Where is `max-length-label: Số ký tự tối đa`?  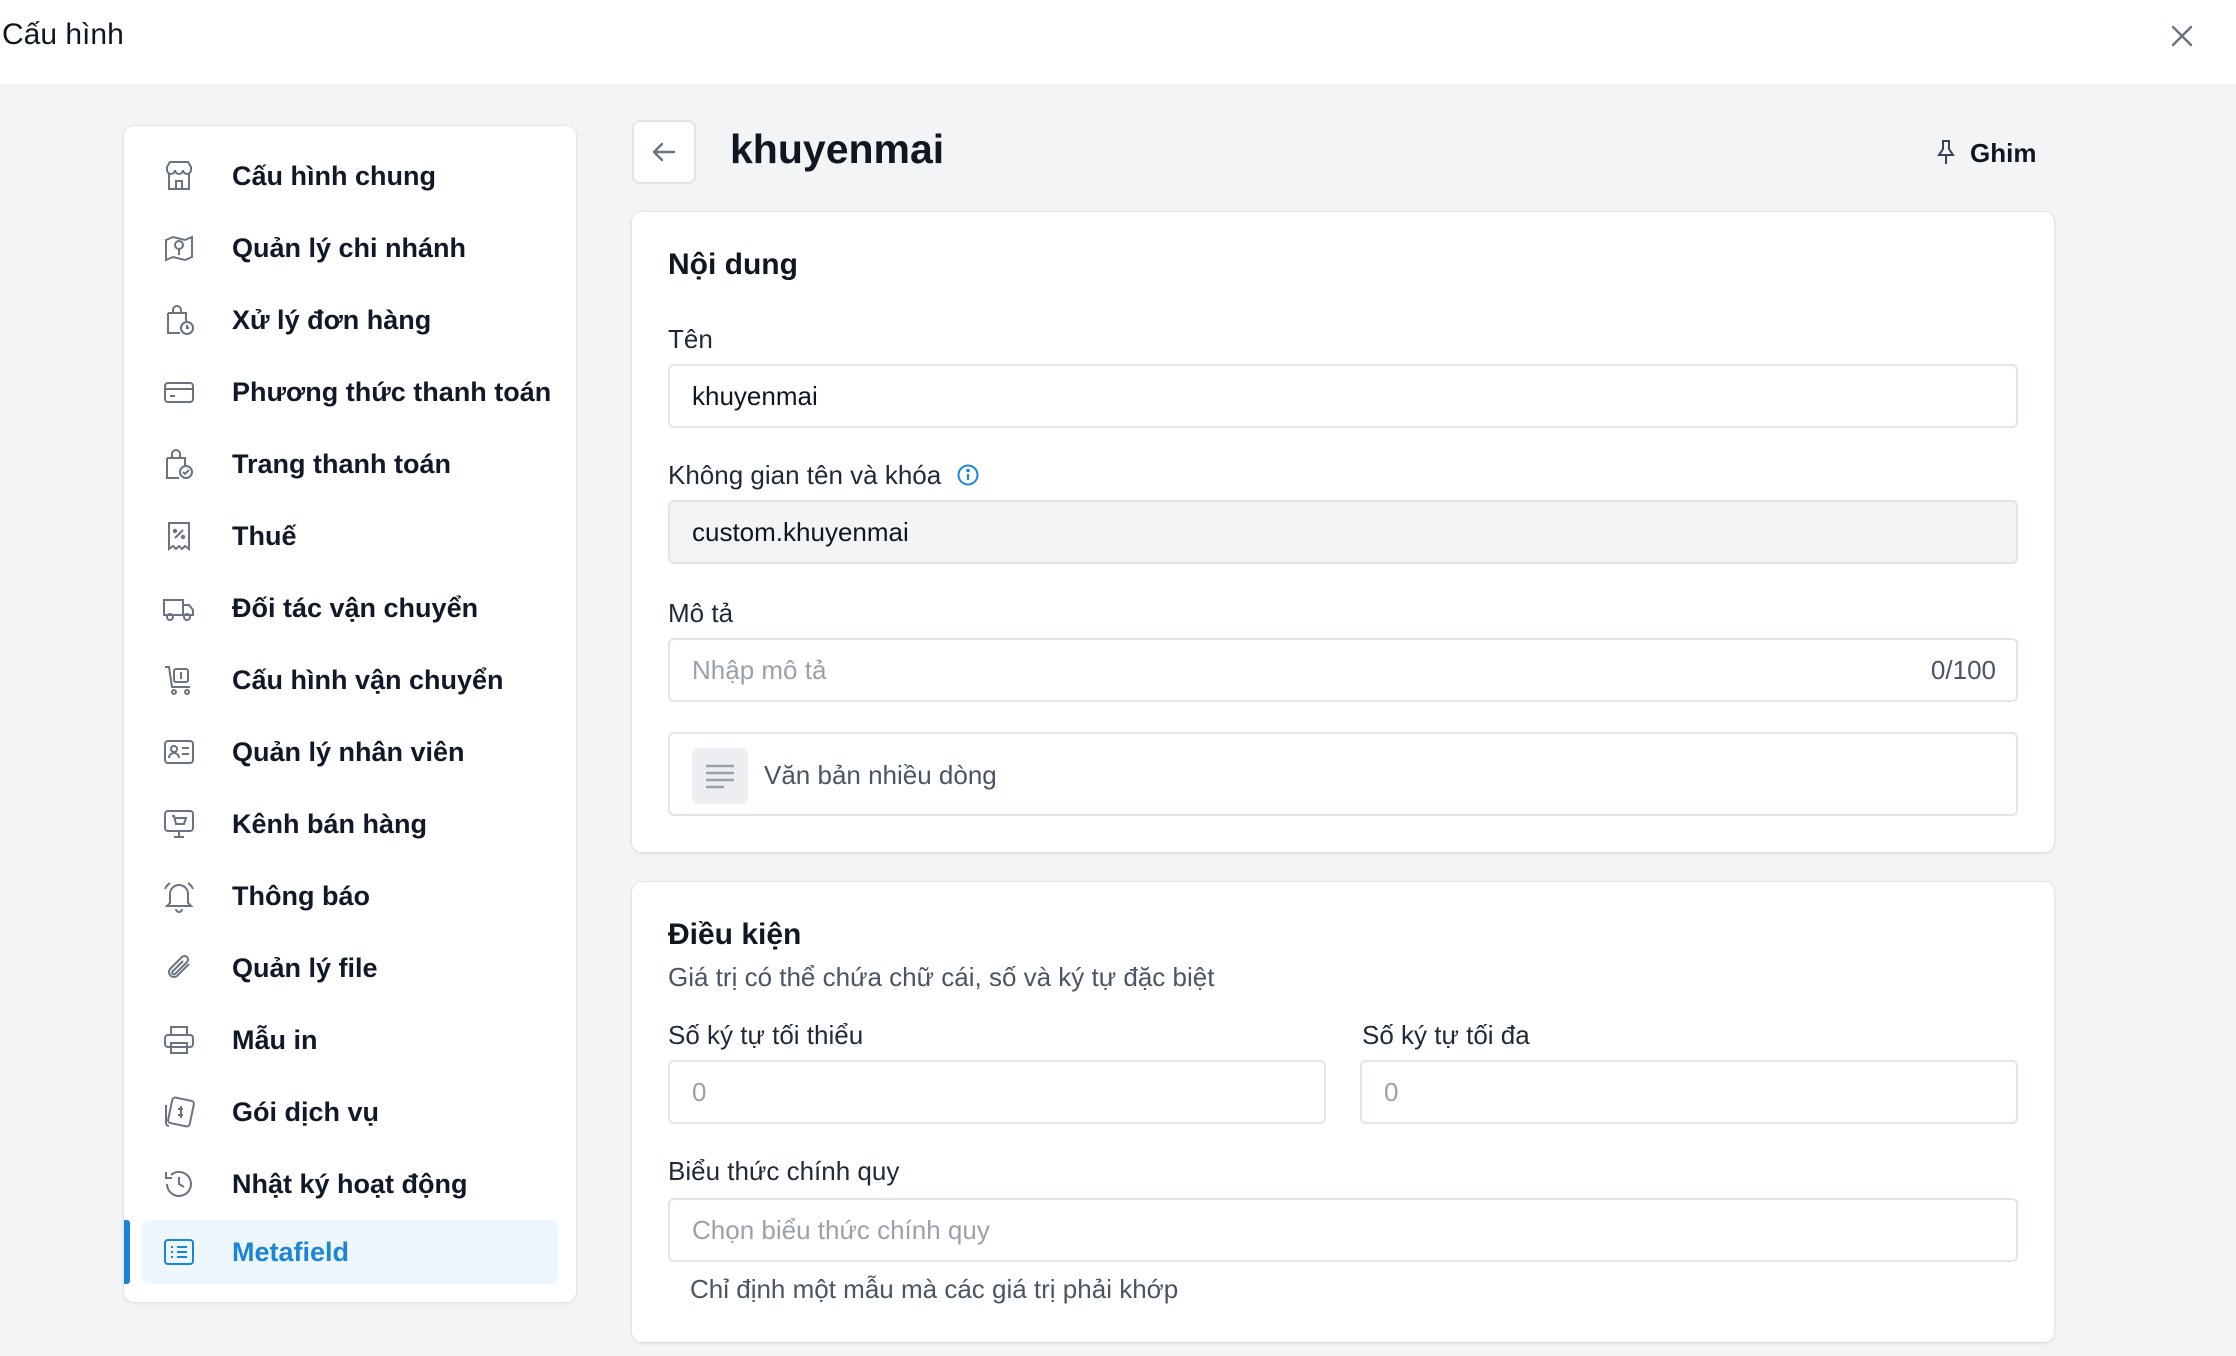
max-length-label: Số ký tự tối đa is located at coordinates (1446, 1035).